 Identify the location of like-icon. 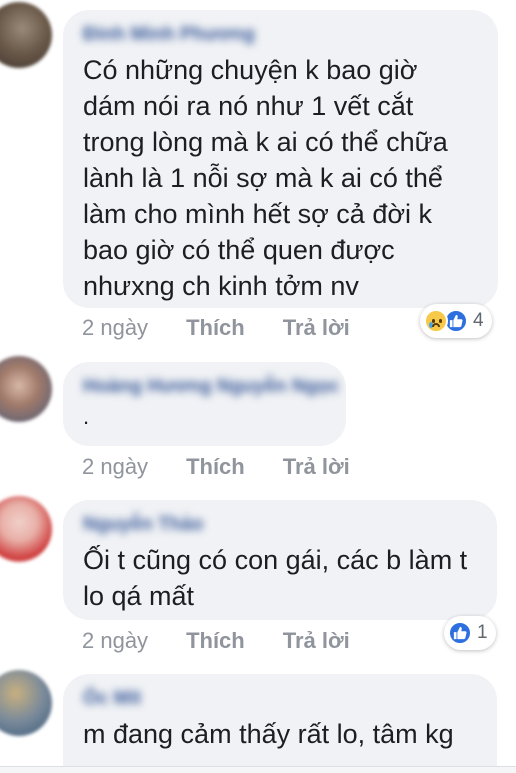
(460, 633).